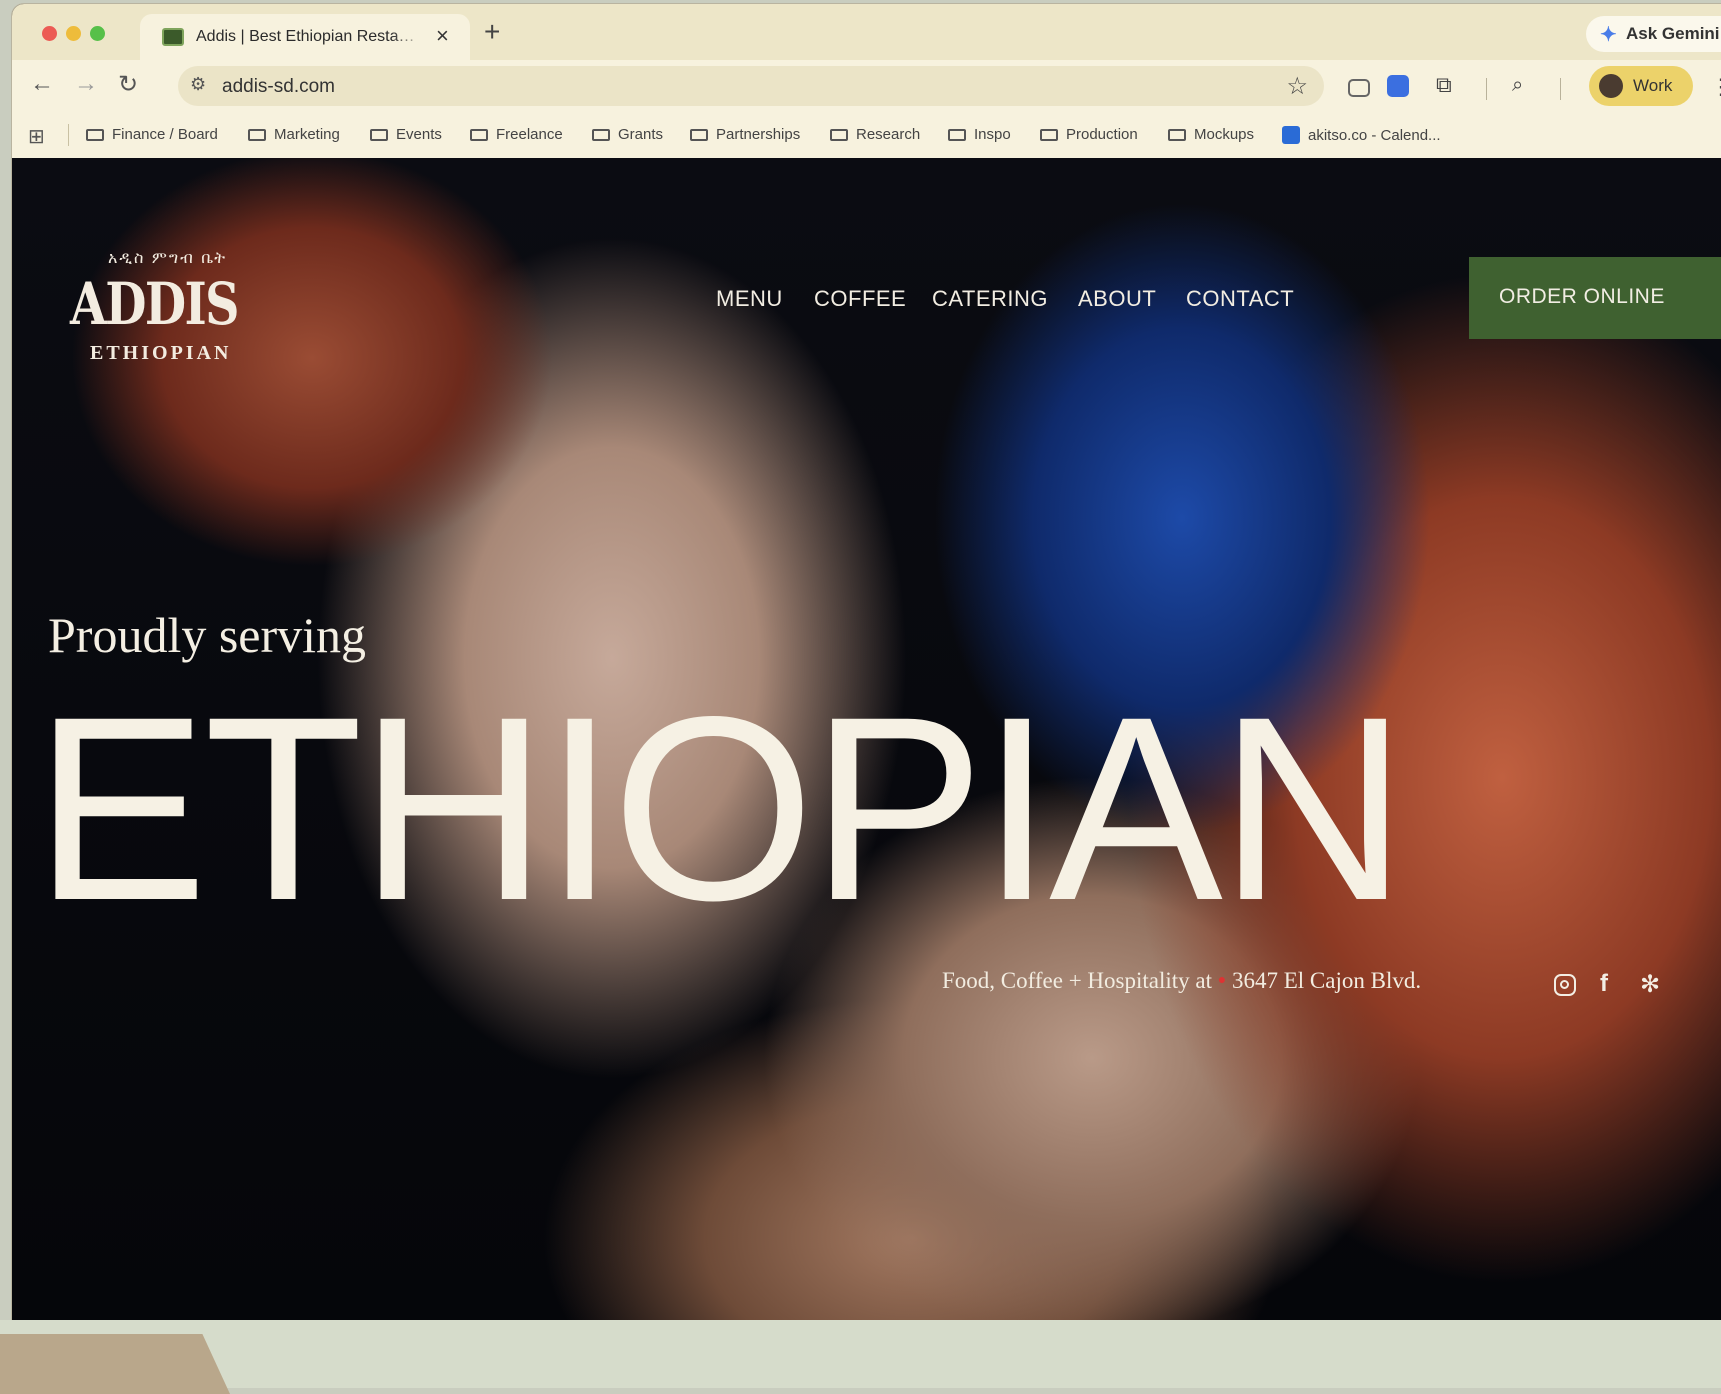 Image resolution: width=1721 pixels, height=1394 pixels. Describe the element at coordinates (278, 87) in the screenshot. I see `url-text: addis-sd.com` at that location.